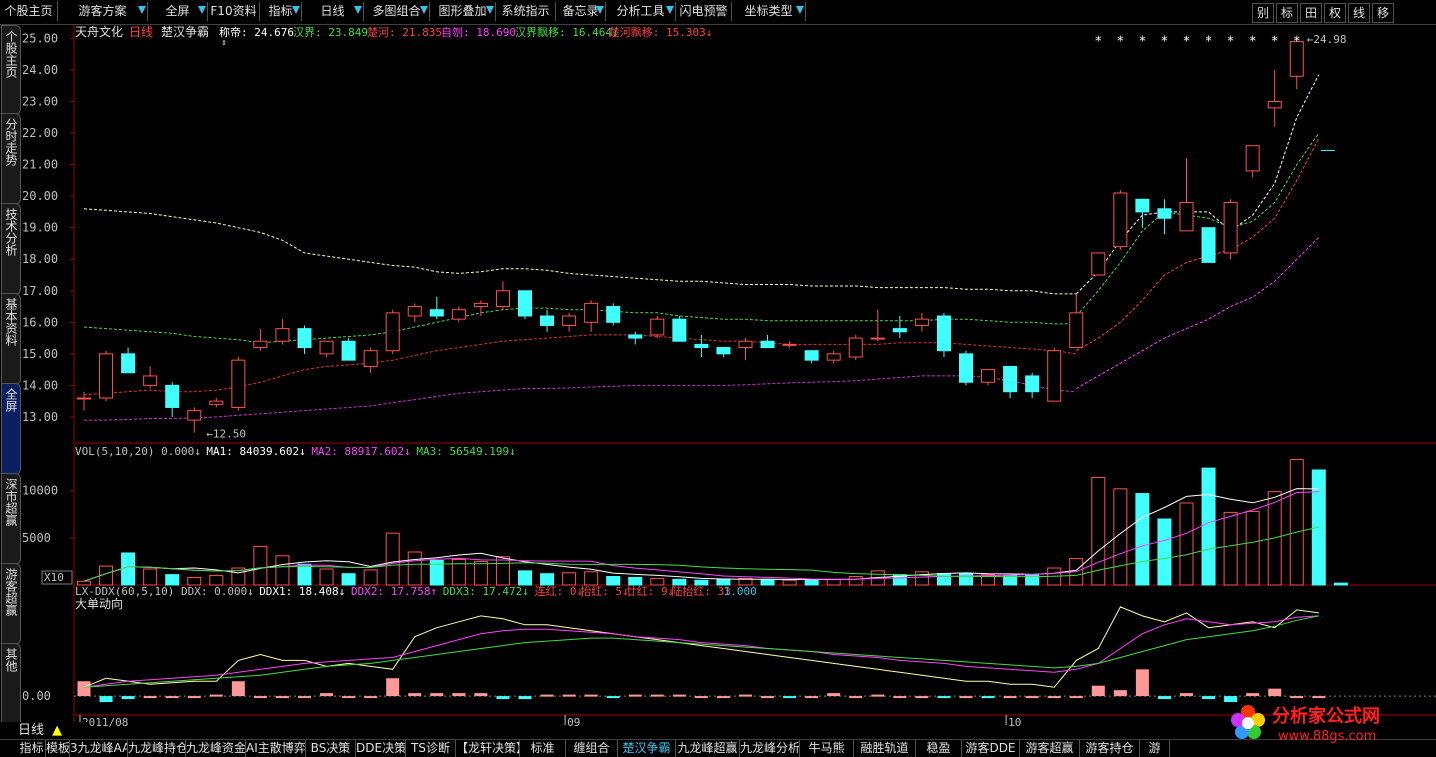 The width and height of the screenshot is (1436, 757). What do you see at coordinates (592, 748) in the screenshot?
I see `bottom-tab: 缠组合` at bounding box center [592, 748].